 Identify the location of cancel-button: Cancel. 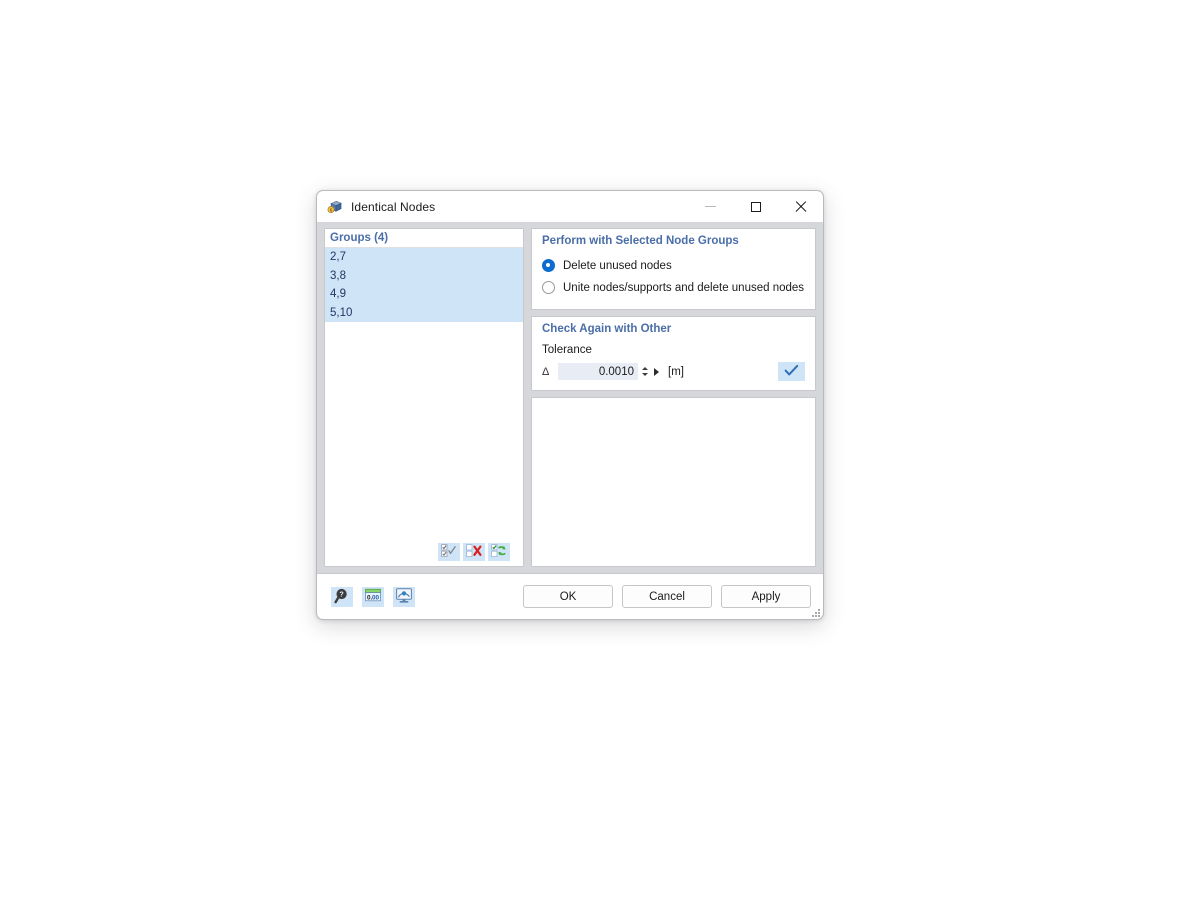
(667, 596).